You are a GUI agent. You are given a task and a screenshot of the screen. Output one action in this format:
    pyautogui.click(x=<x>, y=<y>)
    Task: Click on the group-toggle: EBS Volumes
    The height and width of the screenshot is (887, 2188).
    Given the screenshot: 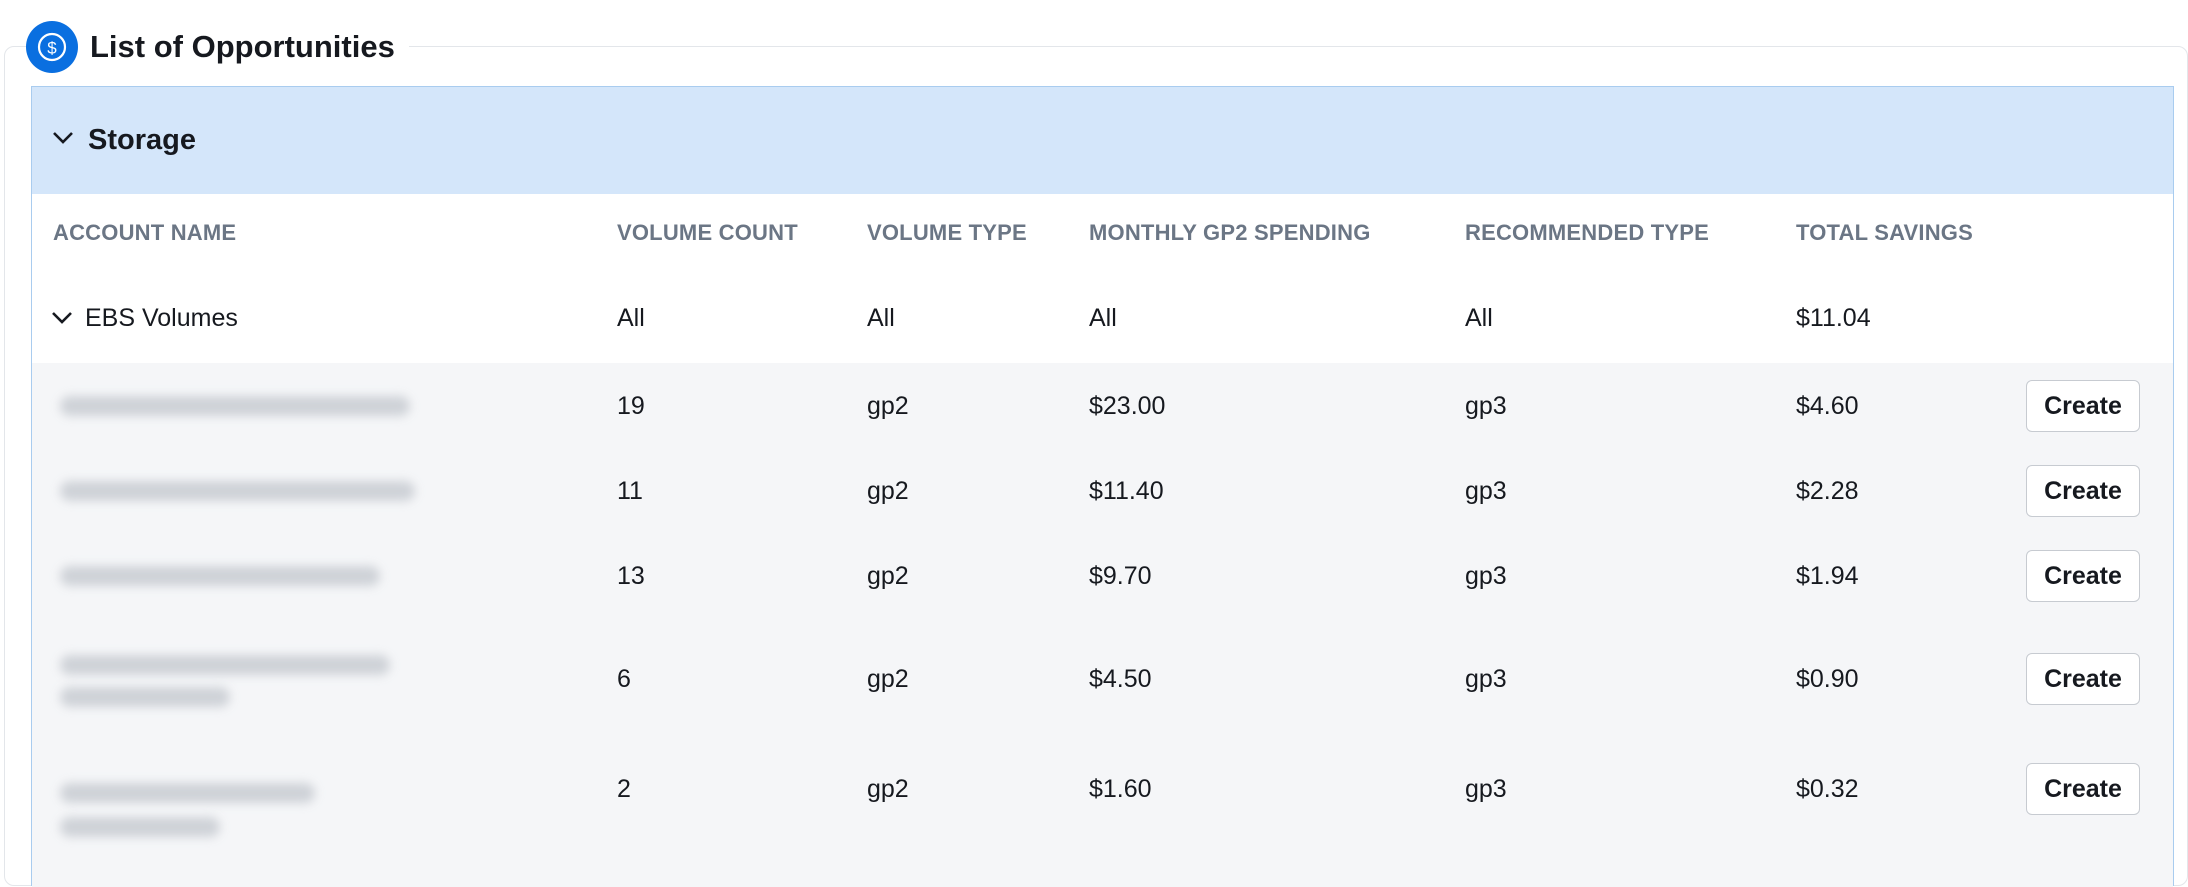 What is the action you would take?
    pyautogui.click(x=144, y=318)
    